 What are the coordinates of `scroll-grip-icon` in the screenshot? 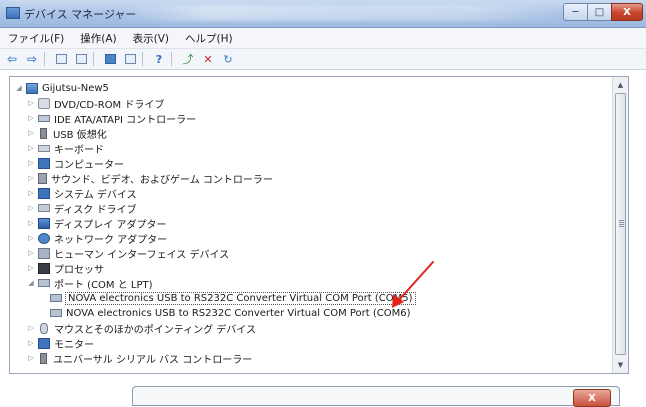 It's located at (621, 223).